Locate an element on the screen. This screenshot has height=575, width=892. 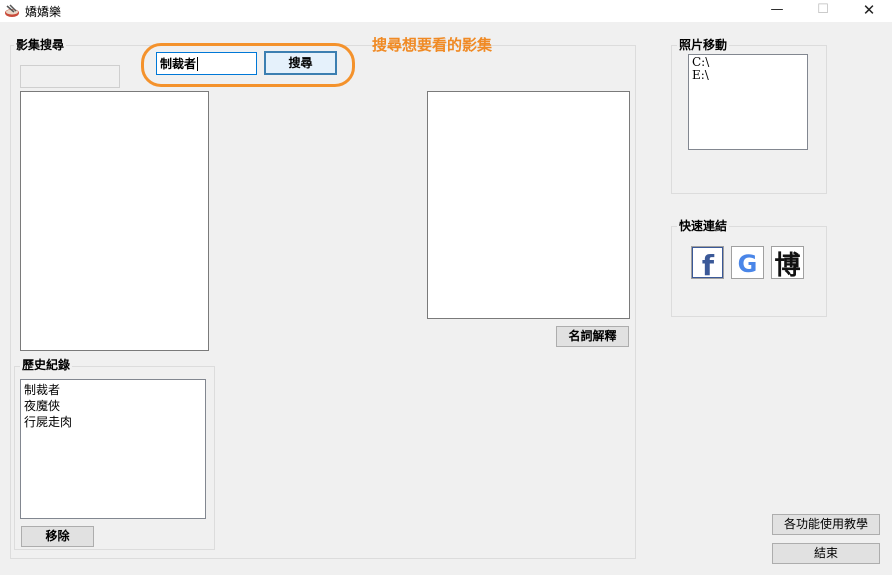
exit-button: 結束 is located at coordinates (826, 553).